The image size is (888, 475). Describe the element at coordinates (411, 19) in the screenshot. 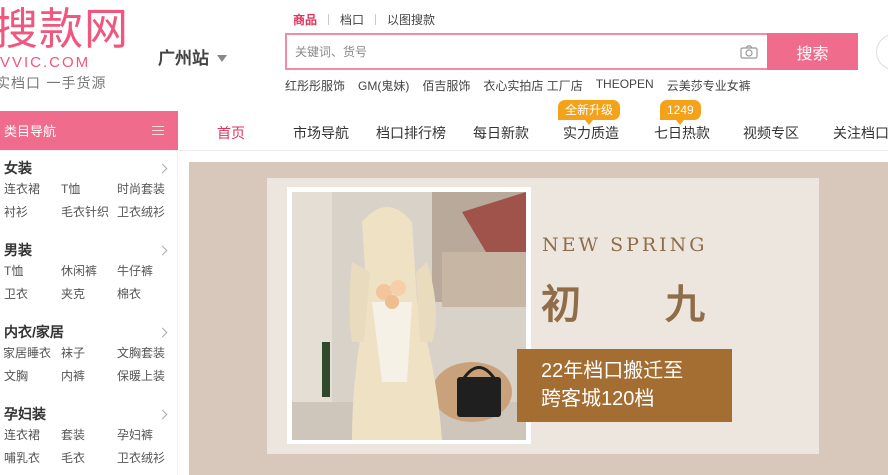

I see `search-tab-image: 以图搜款` at that location.